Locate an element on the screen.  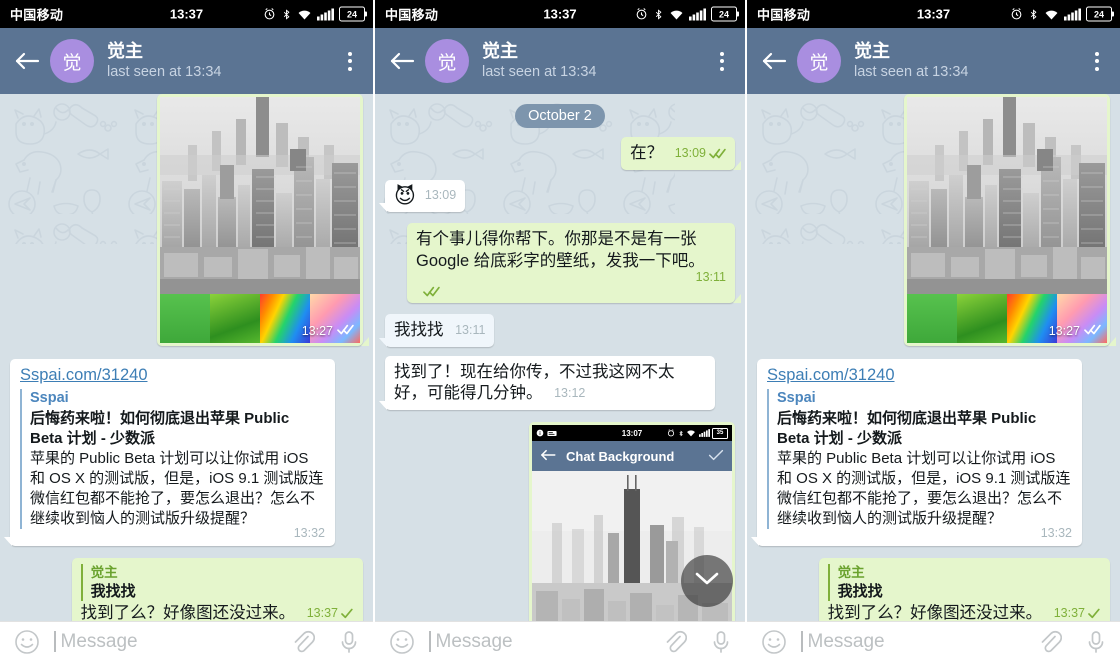
message-bubble: 找到了！现在给你传，不过我这网不太好，可能得几分钟。 13:12 is located at coordinates (547, 383).